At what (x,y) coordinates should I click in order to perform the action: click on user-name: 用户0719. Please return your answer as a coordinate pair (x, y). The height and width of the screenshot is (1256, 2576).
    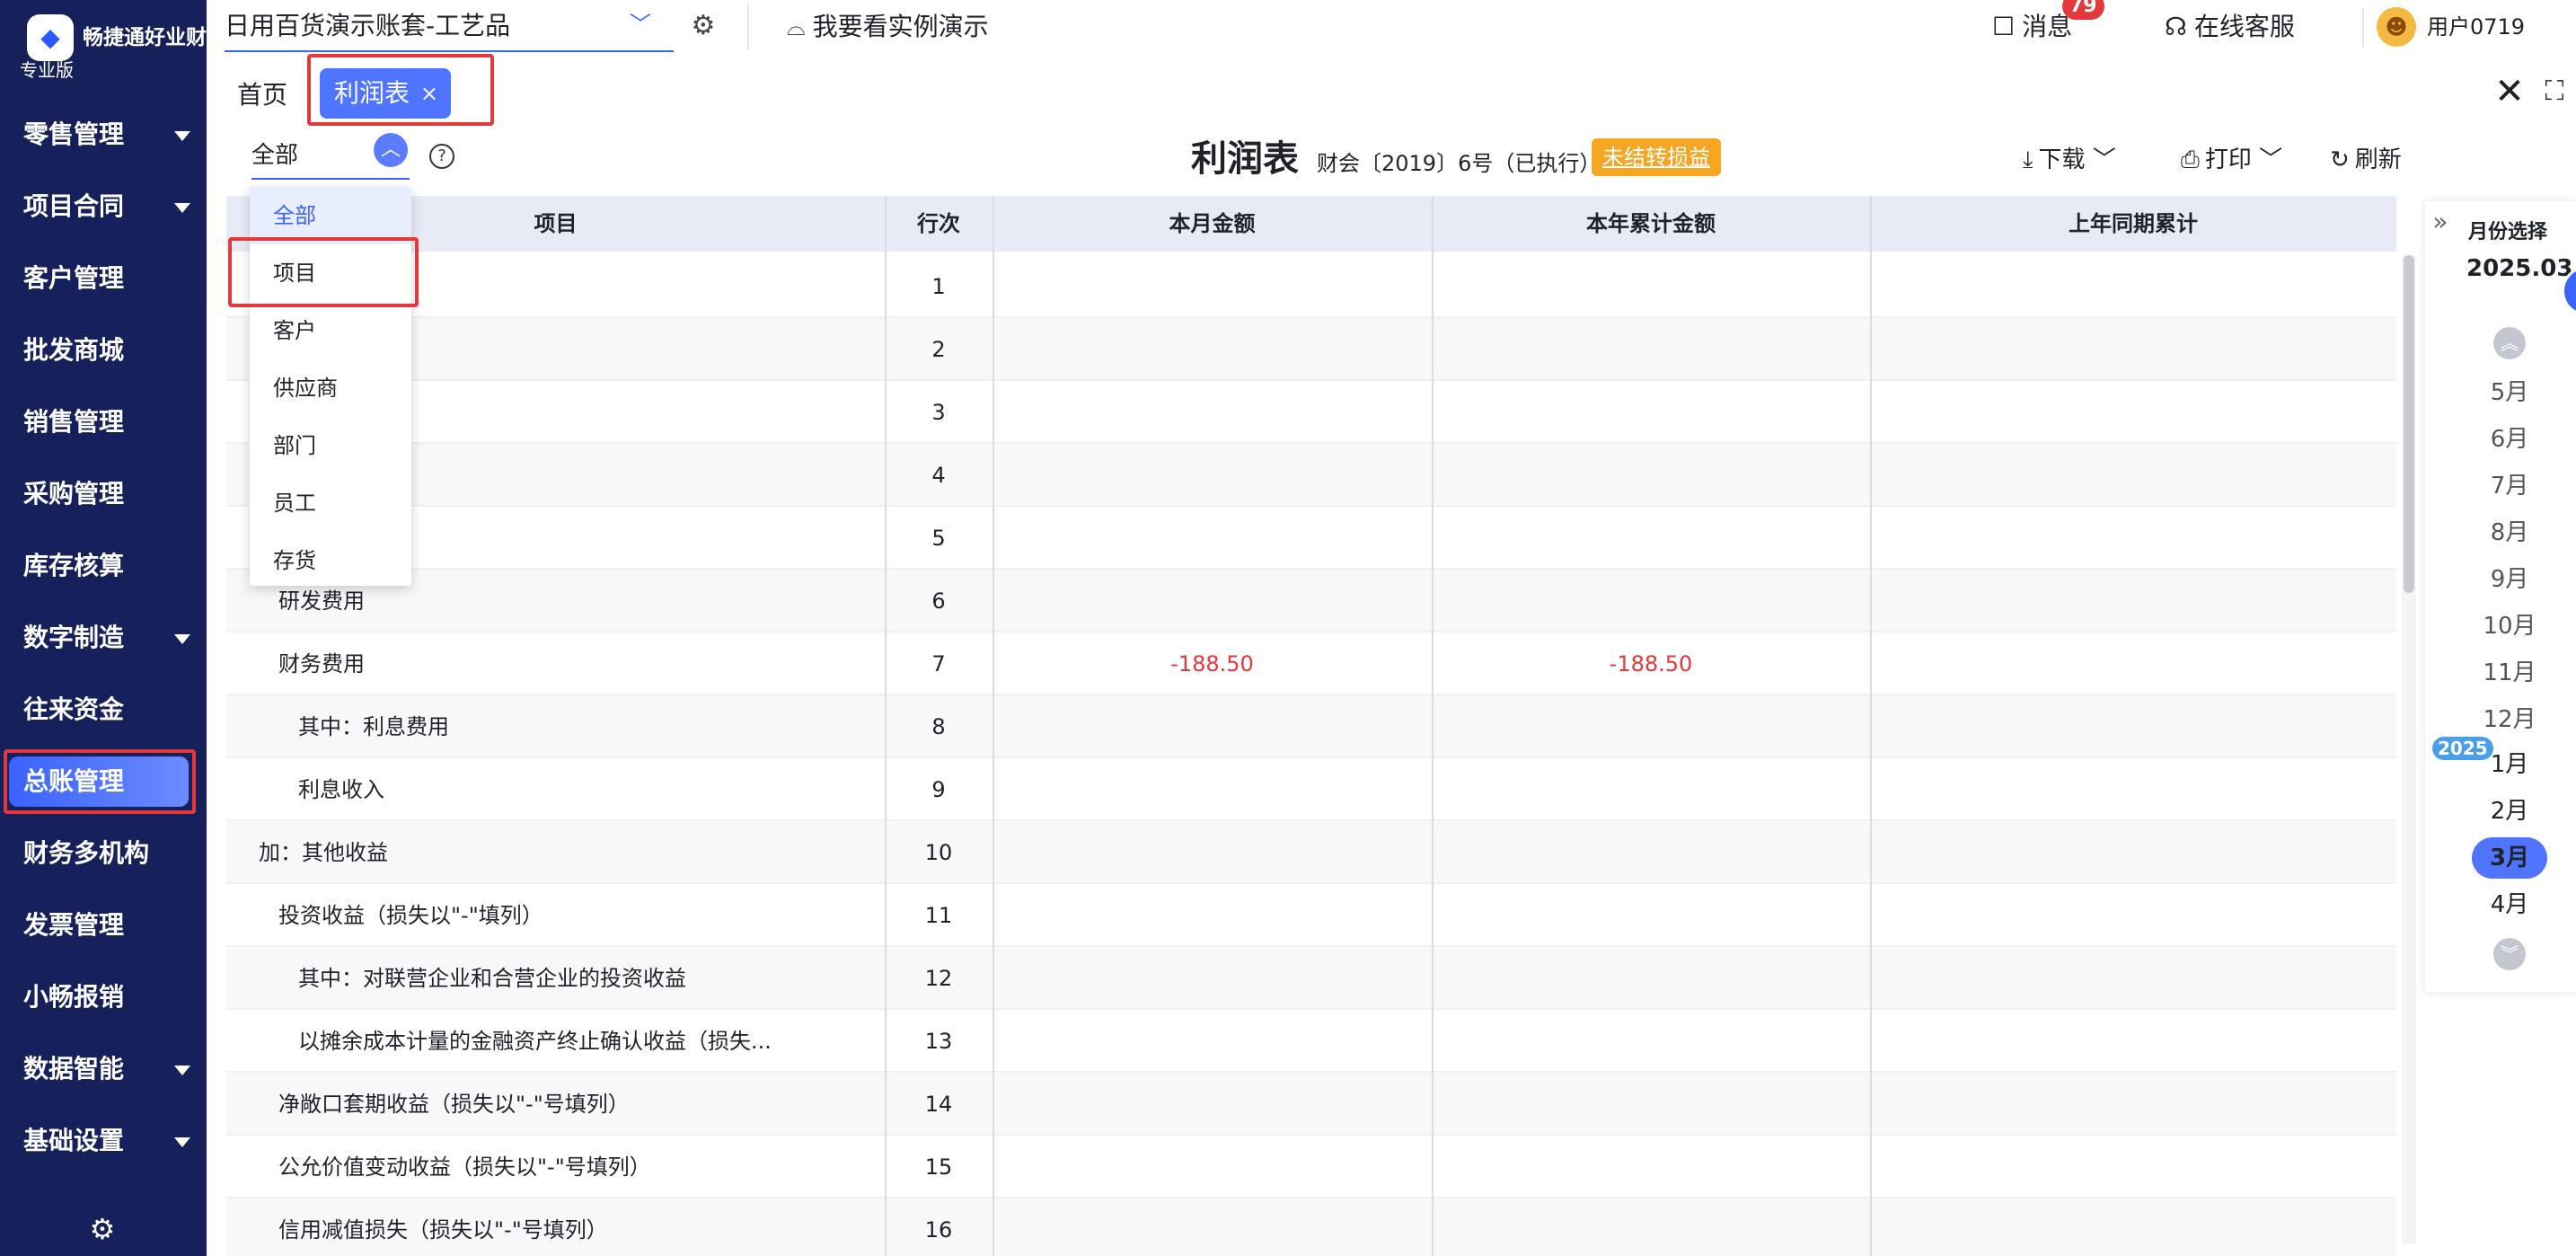
    Looking at the image, I should click on (2476, 27).